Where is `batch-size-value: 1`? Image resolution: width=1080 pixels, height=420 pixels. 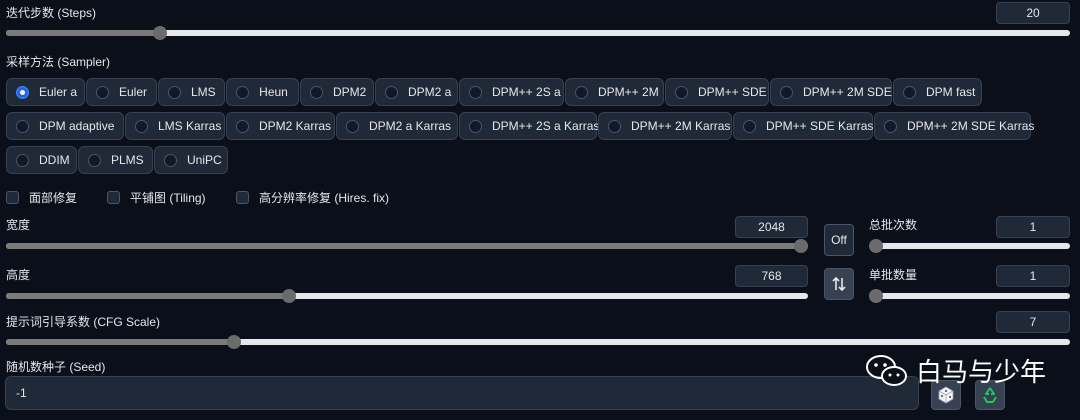 batch-size-value: 1 is located at coordinates (1033, 276).